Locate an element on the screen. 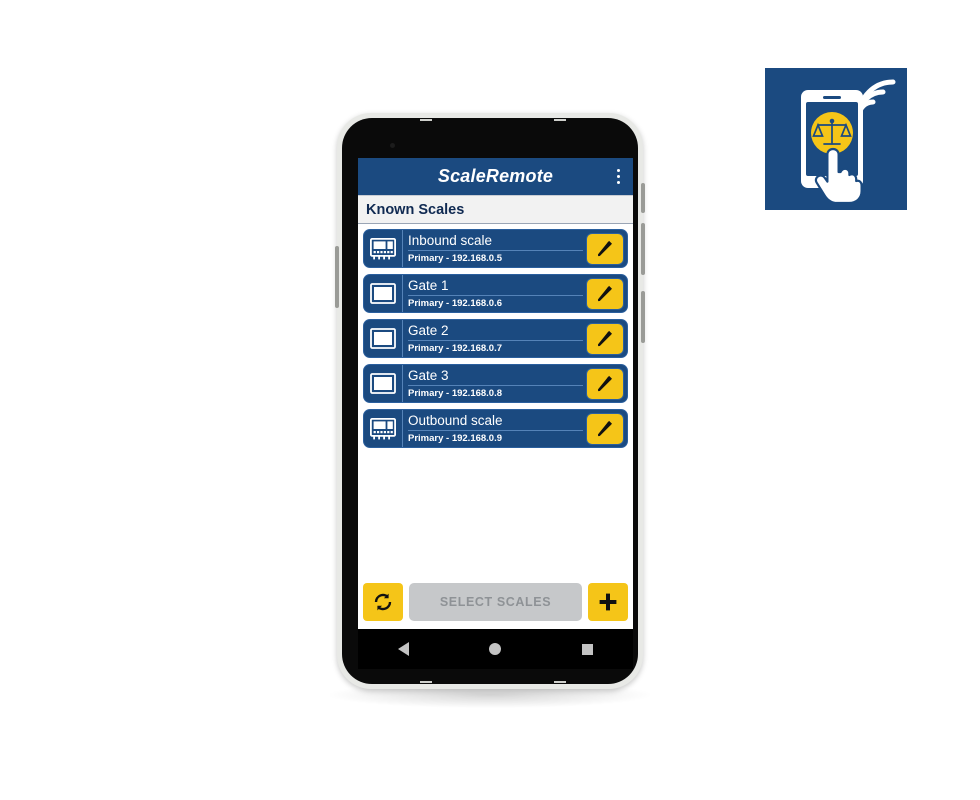  list-item: Gate 3 Primary - 192.168.0.8 is located at coordinates (495, 383).